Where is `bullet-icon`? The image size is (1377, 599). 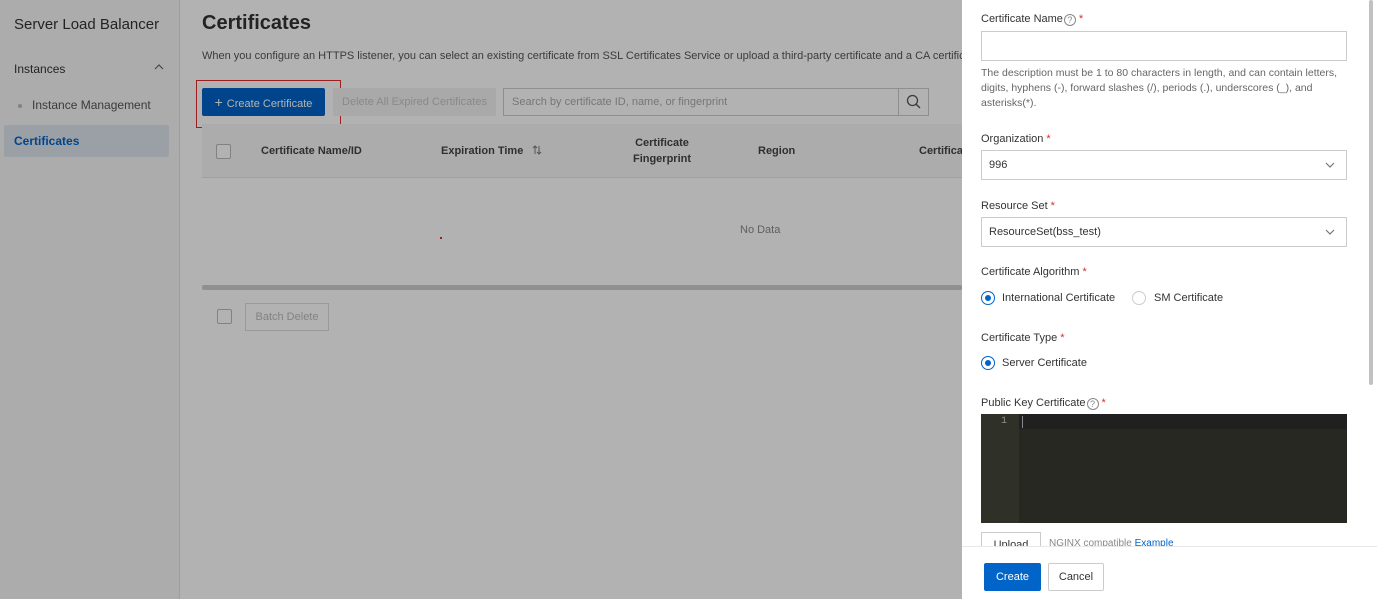
bullet-icon is located at coordinates (20, 105).